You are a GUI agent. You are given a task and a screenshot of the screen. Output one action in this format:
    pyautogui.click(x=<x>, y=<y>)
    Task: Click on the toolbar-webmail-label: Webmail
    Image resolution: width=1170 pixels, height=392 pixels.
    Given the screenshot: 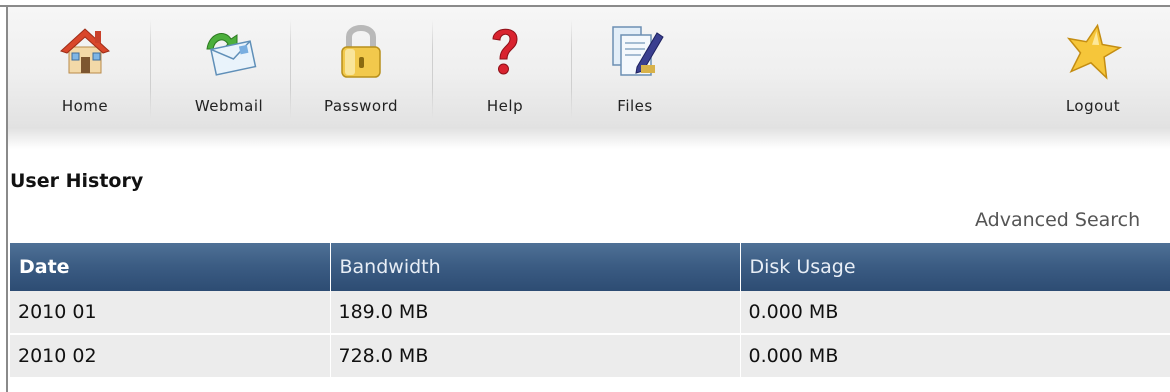 What is the action you would take?
    pyautogui.click(x=229, y=106)
    